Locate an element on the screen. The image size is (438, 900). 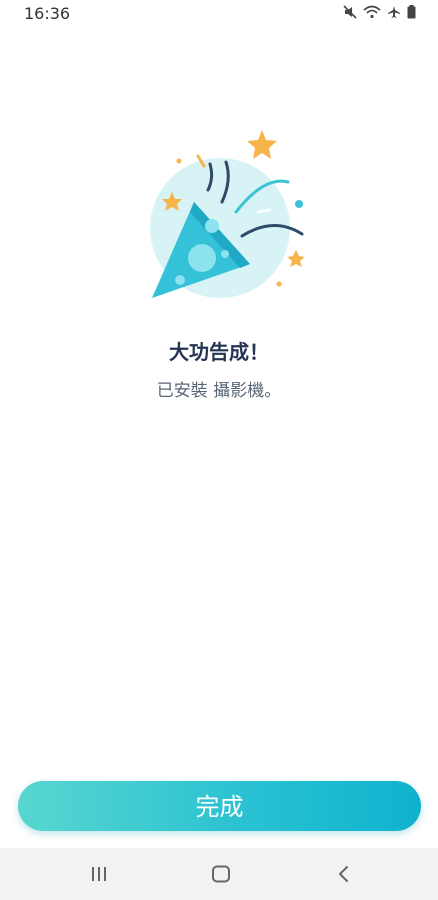
battery-icon is located at coordinates (411, 12).